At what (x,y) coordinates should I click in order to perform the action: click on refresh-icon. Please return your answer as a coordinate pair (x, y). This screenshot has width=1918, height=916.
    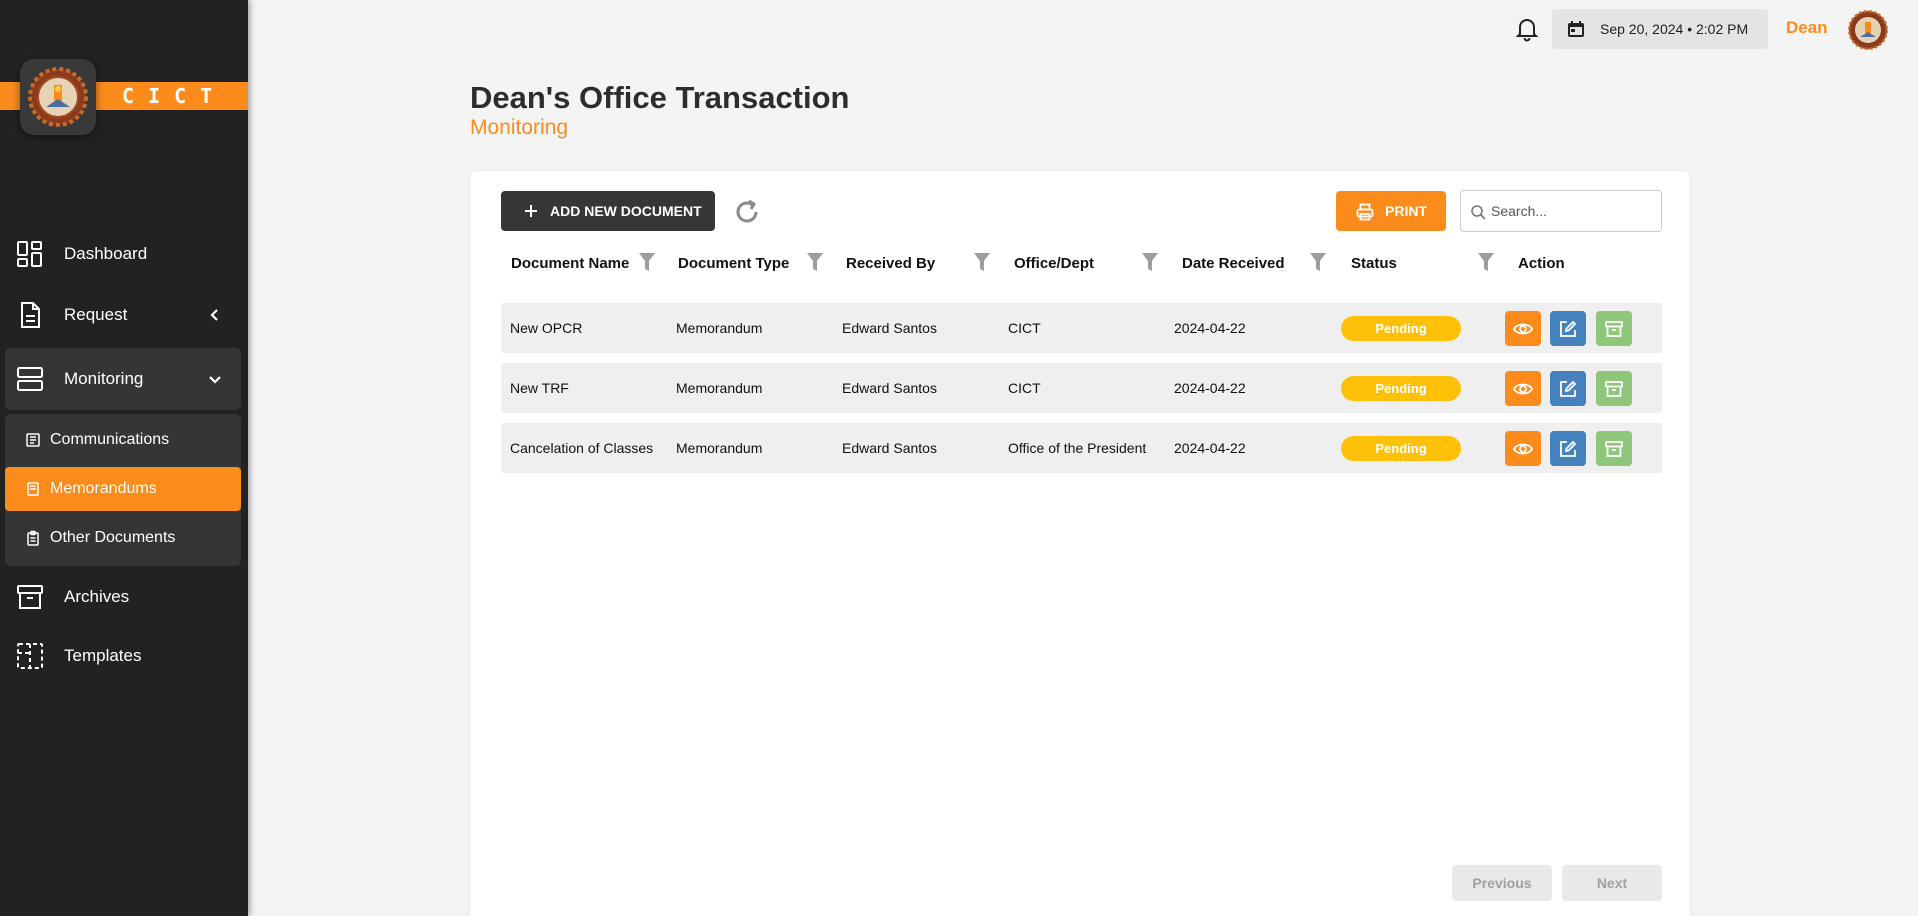
    Looking at the image, I should click on (747, 212).